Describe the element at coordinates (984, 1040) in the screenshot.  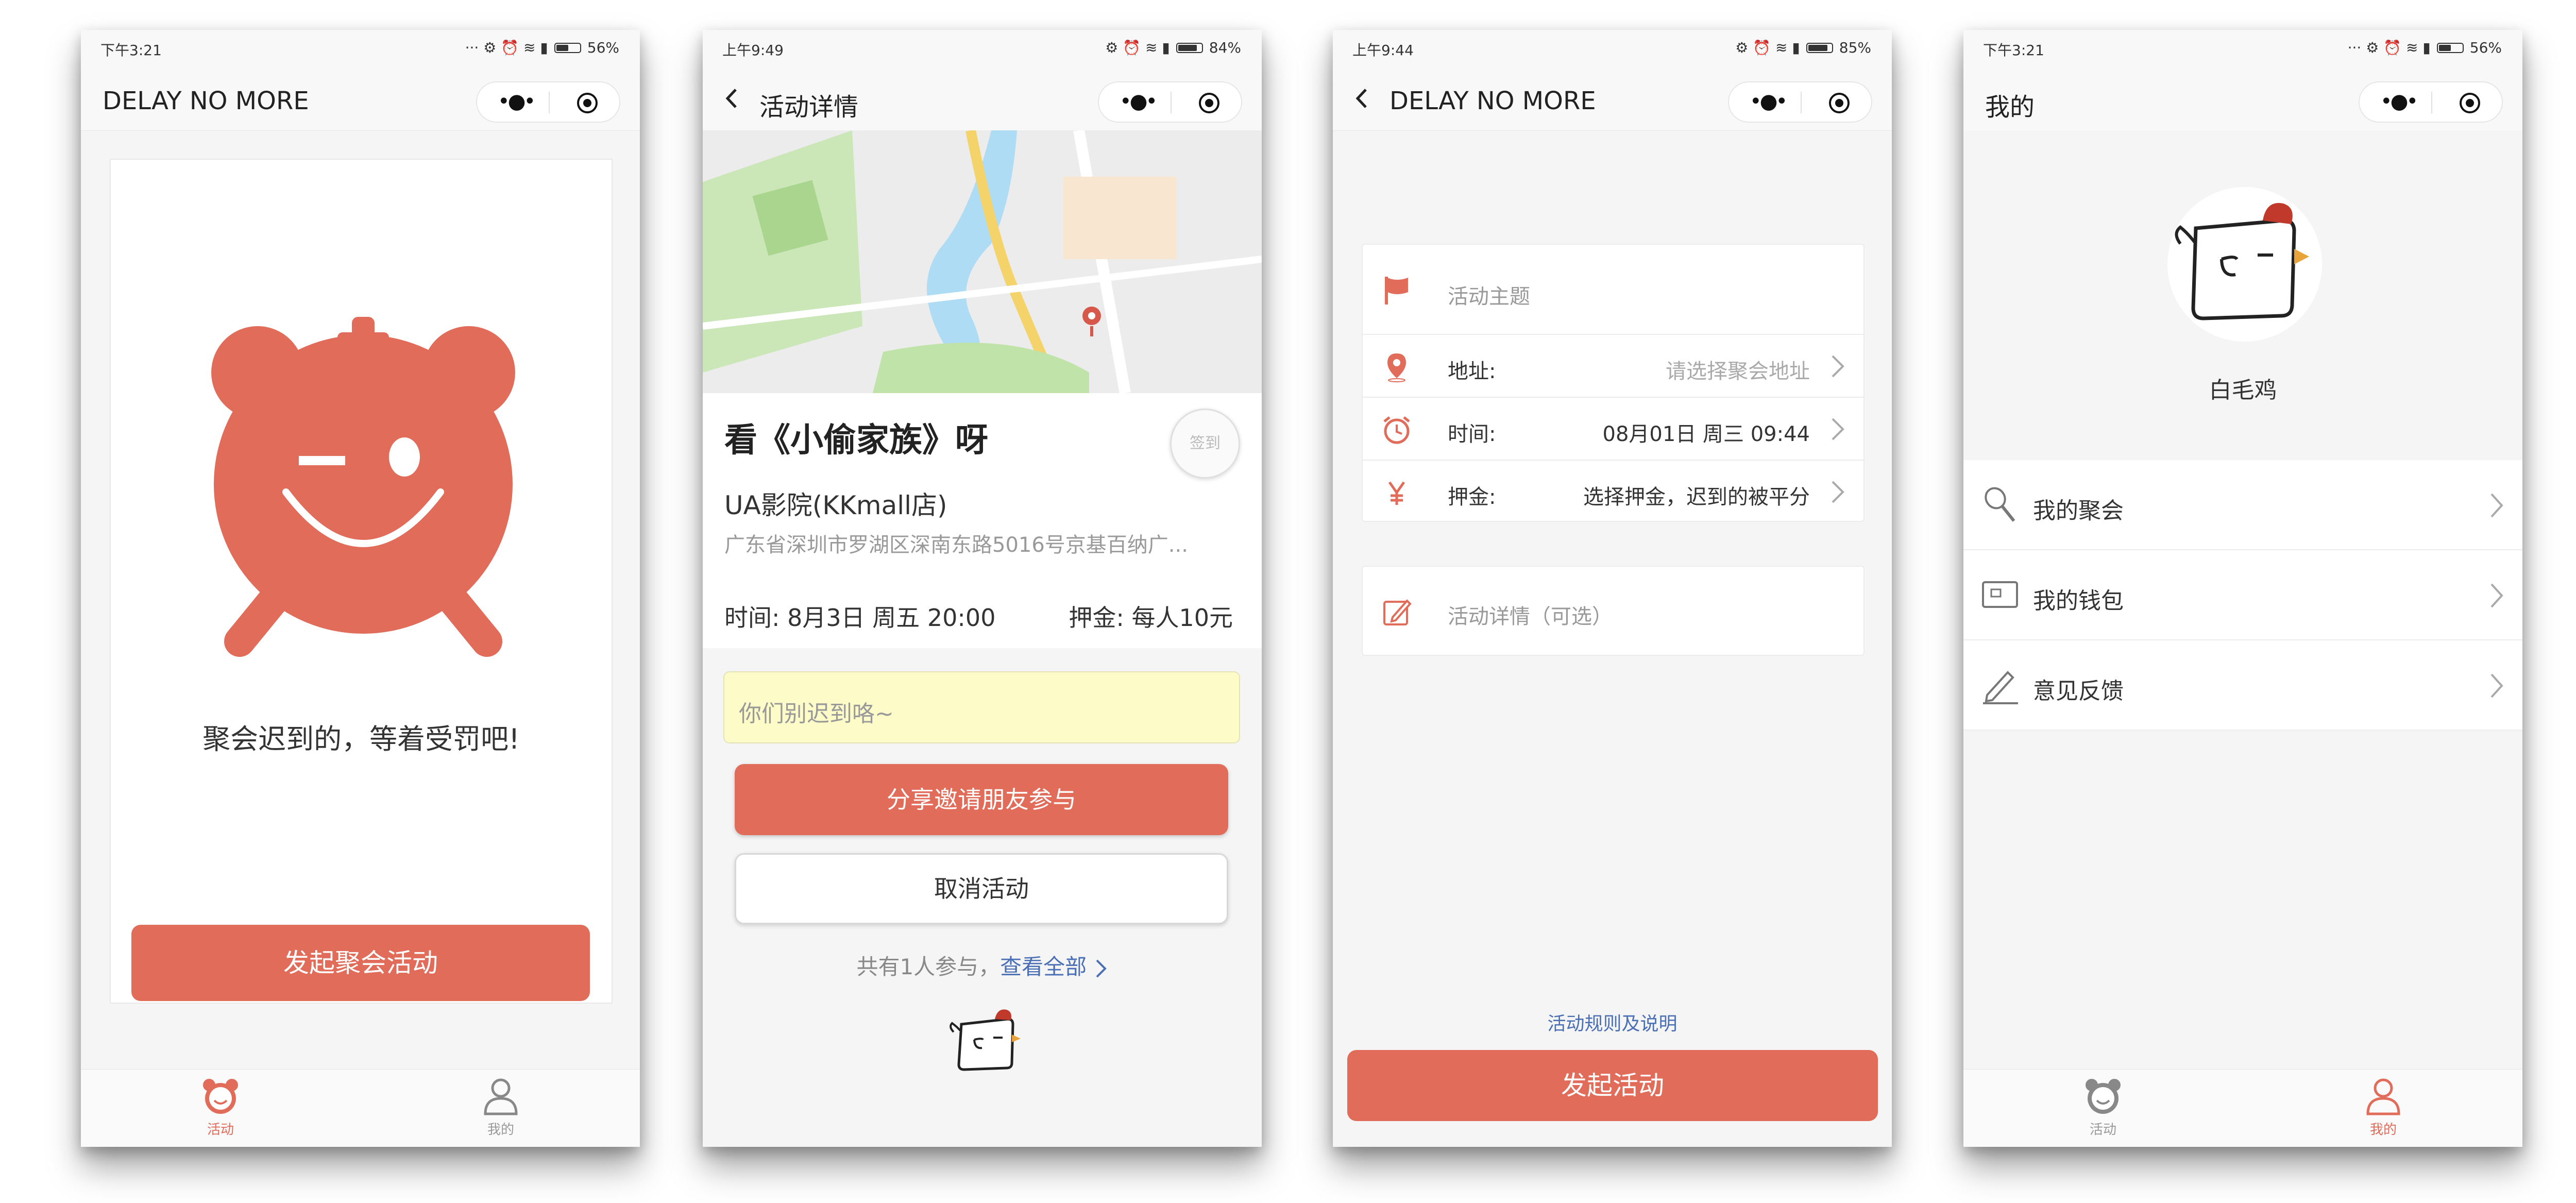
I see `participant-avatar` at that location.